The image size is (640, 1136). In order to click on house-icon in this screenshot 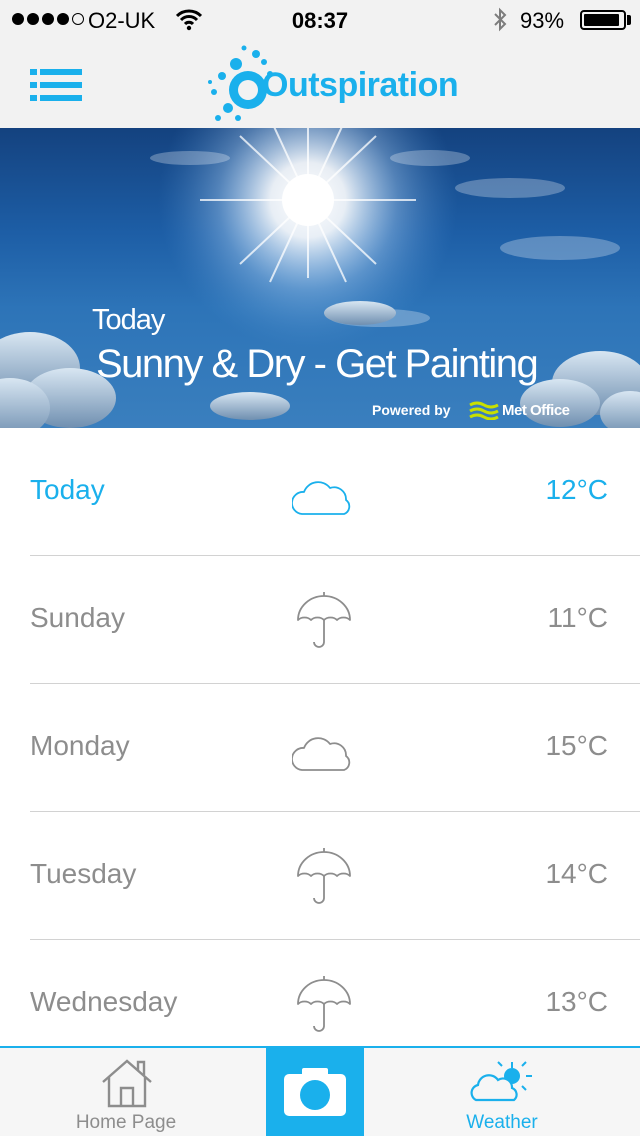, I will do `click(127, 1083)`.